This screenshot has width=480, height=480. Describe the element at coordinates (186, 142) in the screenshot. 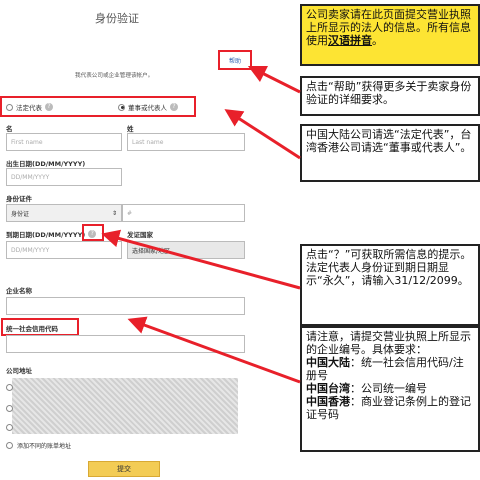

I see `last-name-input` at that location.